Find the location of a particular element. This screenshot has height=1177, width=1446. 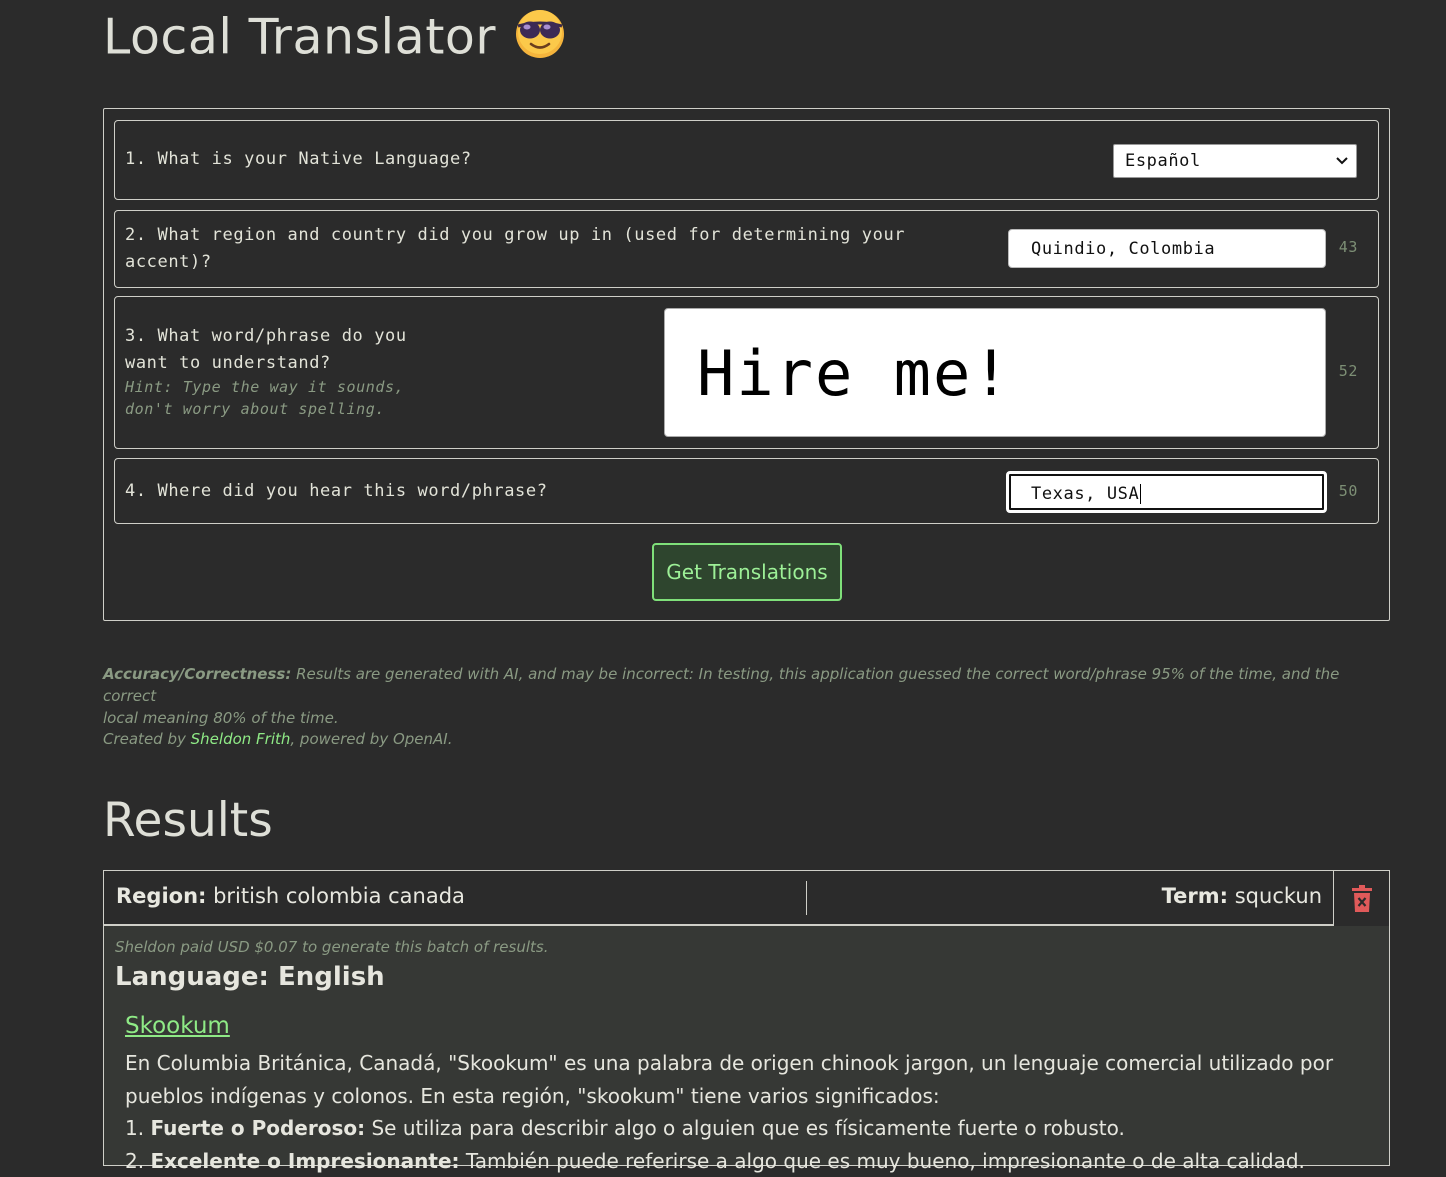

result-term: Term: squckun is located at coordinates (1242, 896).